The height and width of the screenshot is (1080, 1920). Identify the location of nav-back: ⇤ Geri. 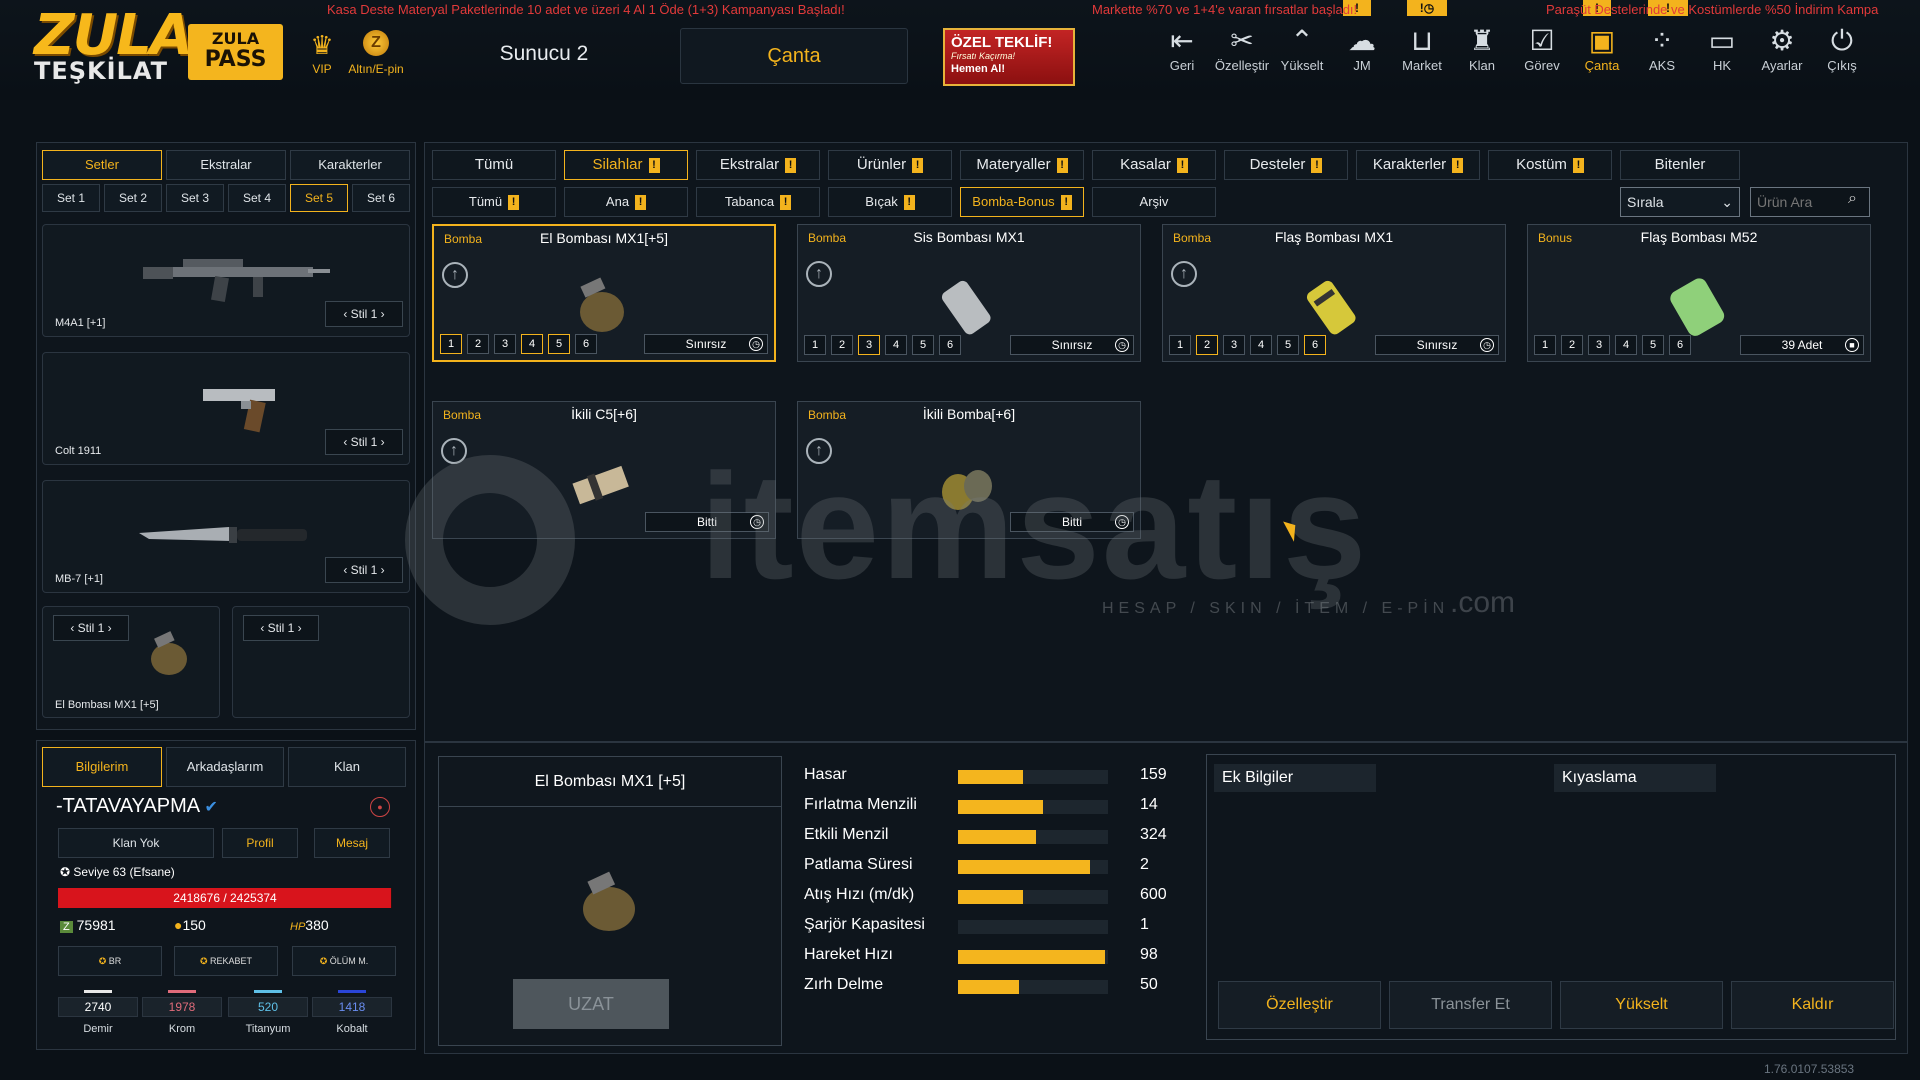
(1182, 48).